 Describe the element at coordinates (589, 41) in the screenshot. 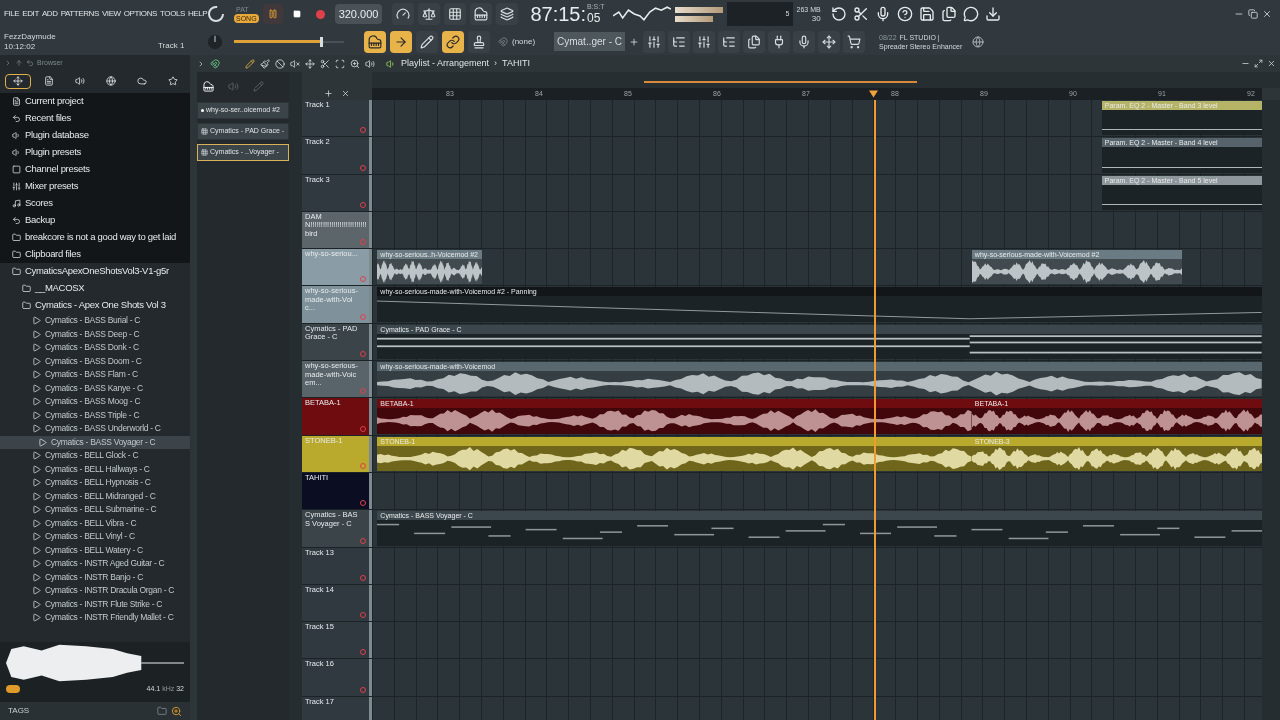

I see `pattern-selector: Cymat..ger - C` at that location.